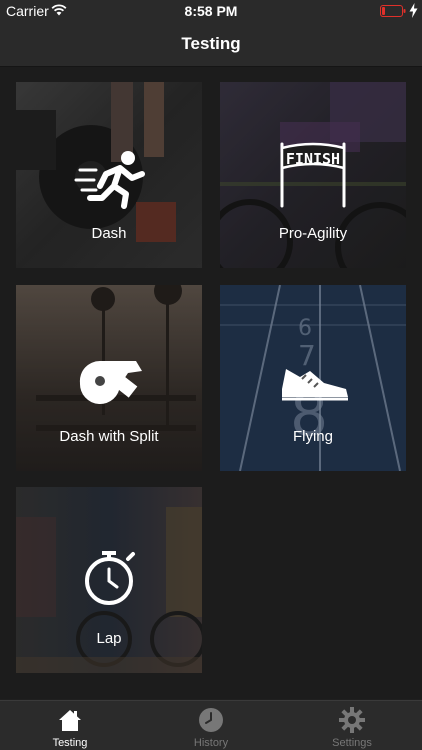 The height and width of the screenshot is (750, 422). I want to click on status-bar: Carrier 8:58 PM, so click(211, 11).